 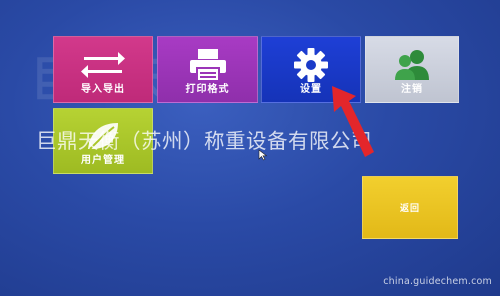 What do you see at coordinates (311, 64) in the screenshot?
I see `gear-icon` at bounding box center [311, 64].